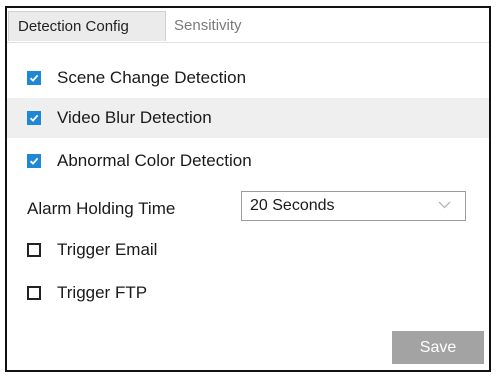 The width and height of the screenshot is (496, 376). Describe the element at coordinates (248, 250) in the screenshot. I see `trigger-email-row: Trigger Email` at that location.